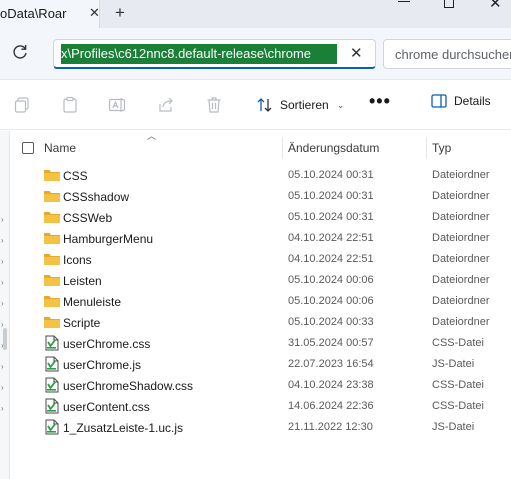 The image size is (511, 479). What do you see at coordinates (87, 218) in the screenshot?
I see `file-name: CSSWeb` at bounding box center [87, 218].